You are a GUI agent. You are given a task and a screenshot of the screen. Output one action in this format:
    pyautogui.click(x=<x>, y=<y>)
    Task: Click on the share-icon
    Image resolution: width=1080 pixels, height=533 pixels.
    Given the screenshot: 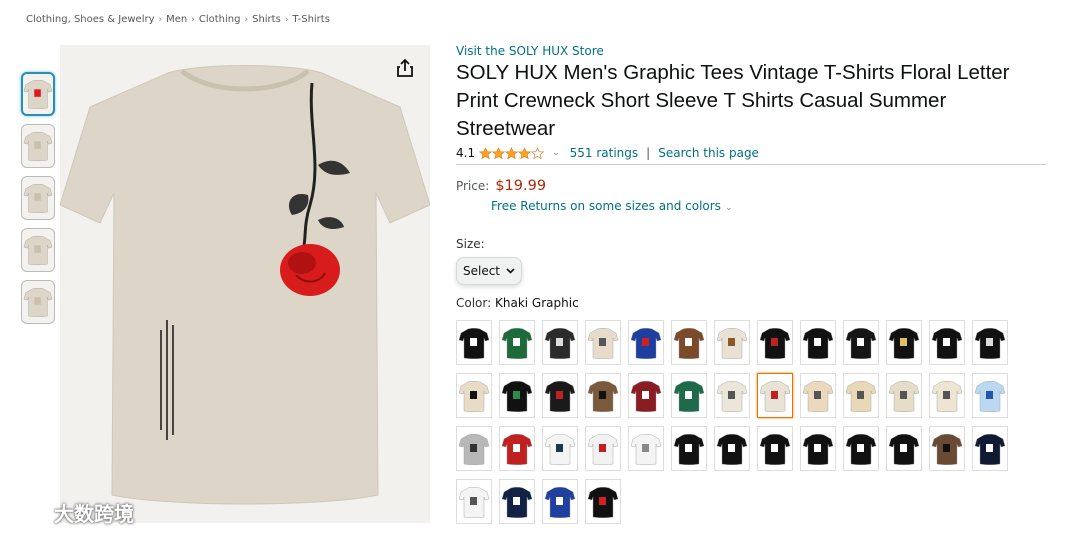 What is the action you would take?
    pyautogui.click(x=405, y=68)
    